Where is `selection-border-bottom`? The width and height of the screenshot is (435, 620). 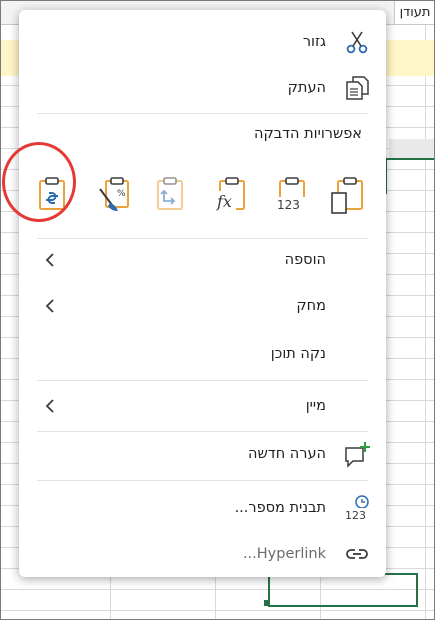
selection-border-bottom is located at coordinates (343, 590).